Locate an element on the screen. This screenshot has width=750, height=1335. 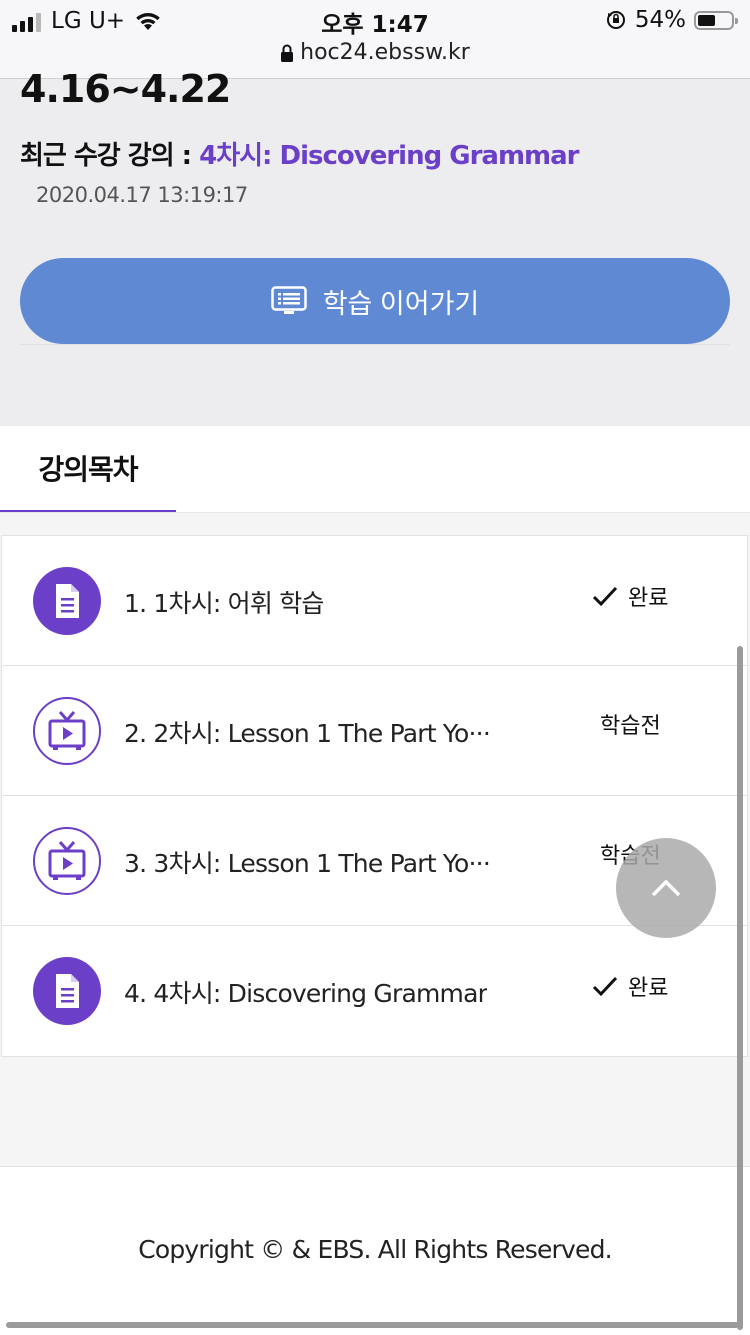
recent-lecture-datetime: 2020.04.17 13:19:17 is located at coordinates (142, 195).